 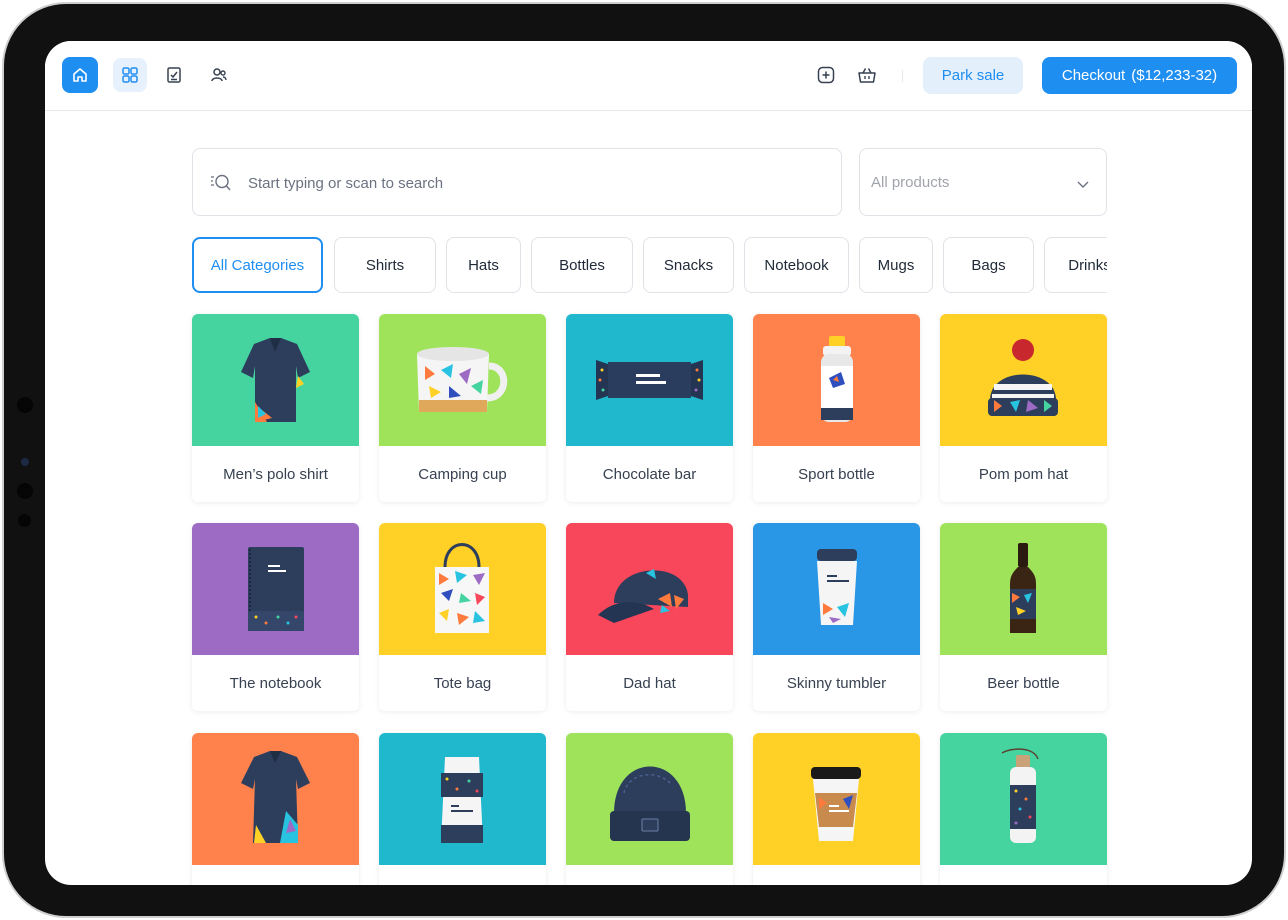 I want to click on tumbler-icon, so click(x=836, y=589).